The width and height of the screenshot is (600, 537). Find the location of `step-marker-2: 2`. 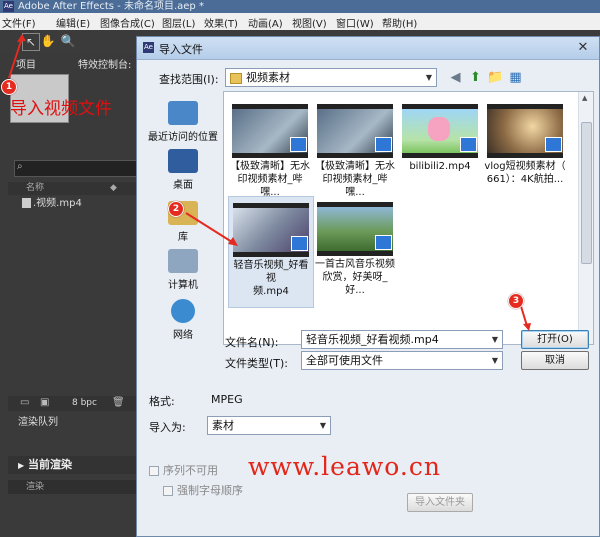

step-marker-2: 2 is located at coordinates (176, 209).